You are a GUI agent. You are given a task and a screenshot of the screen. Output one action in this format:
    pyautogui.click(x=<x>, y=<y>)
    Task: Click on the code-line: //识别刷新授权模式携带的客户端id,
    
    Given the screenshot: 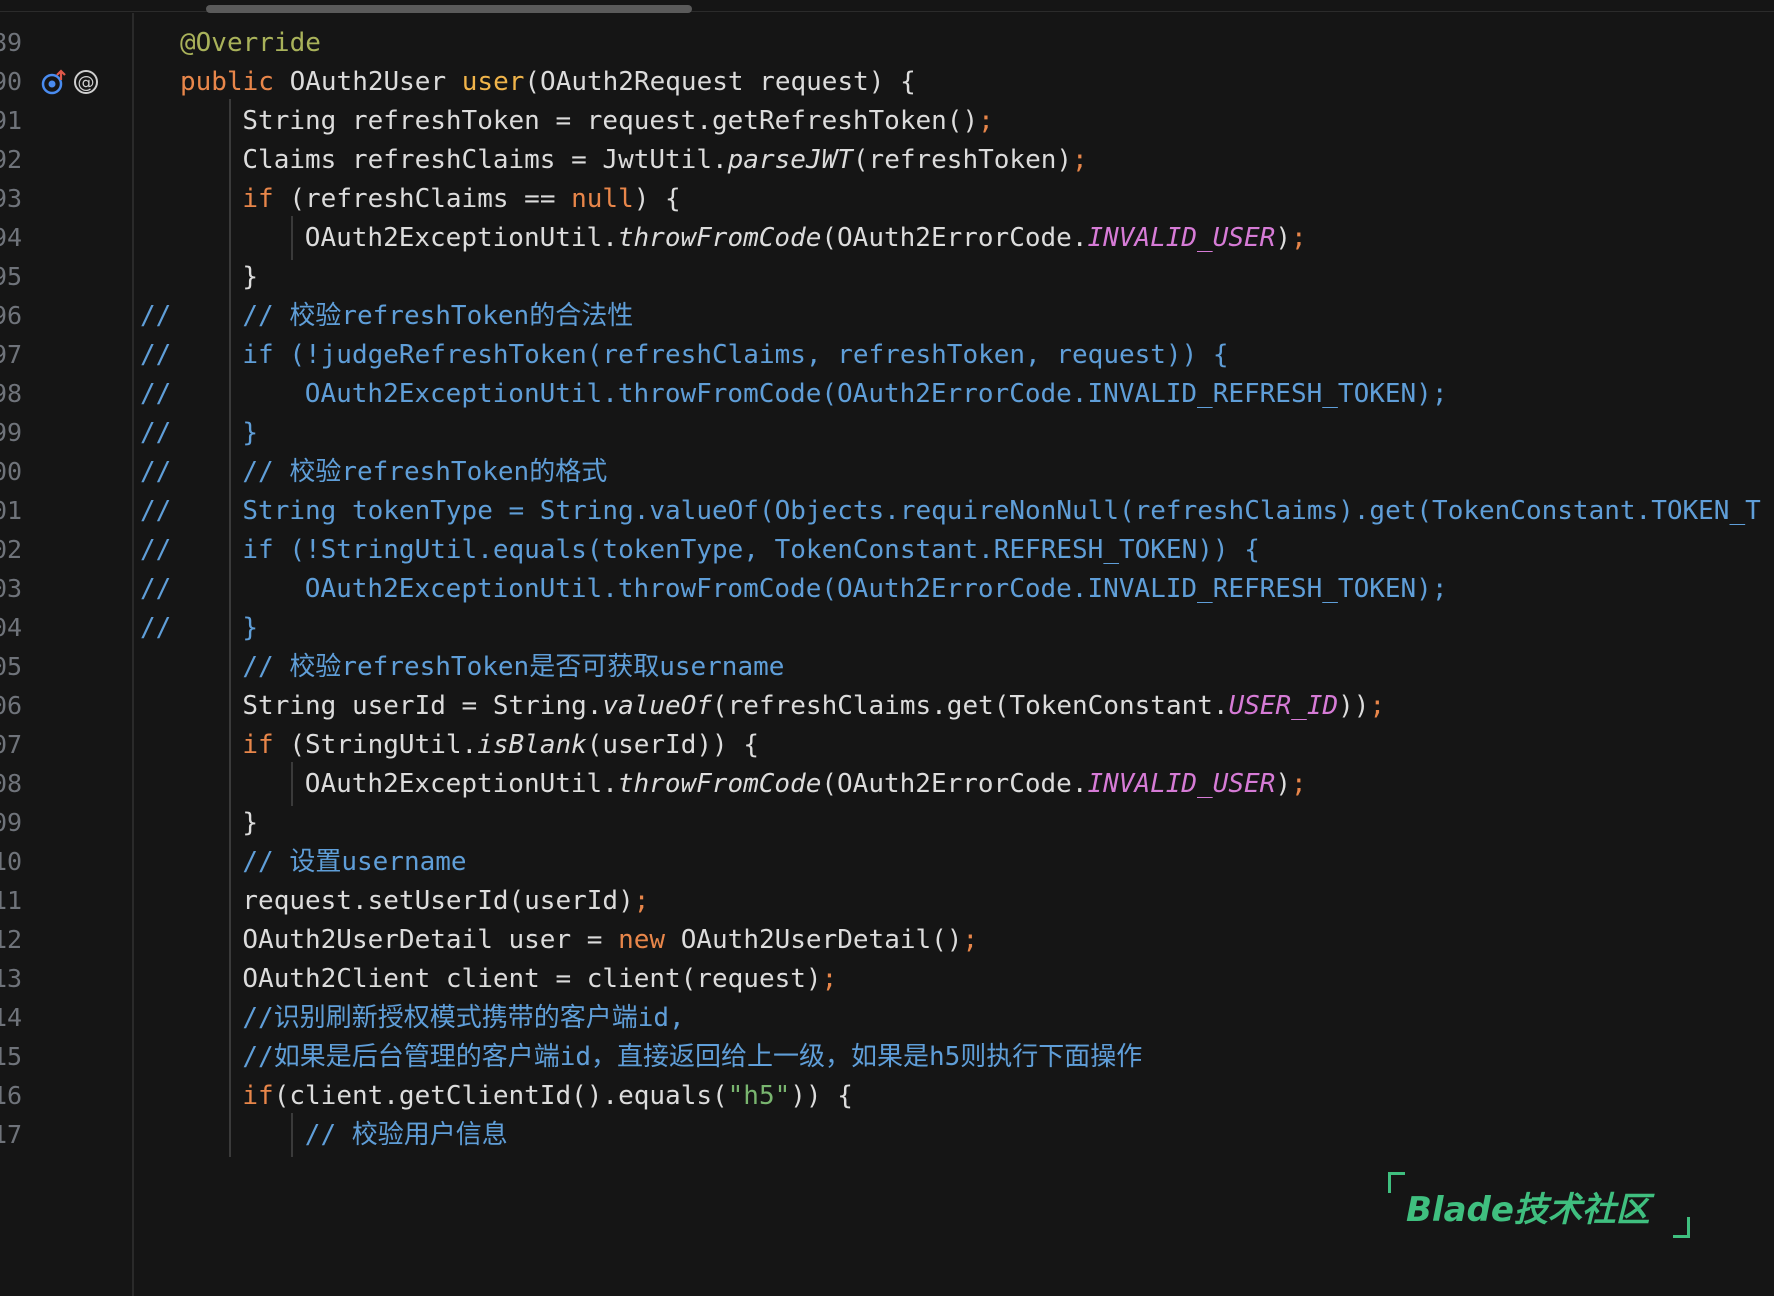 What is the action you would take?
    pyautogui.click(x=954, y=1018)
    